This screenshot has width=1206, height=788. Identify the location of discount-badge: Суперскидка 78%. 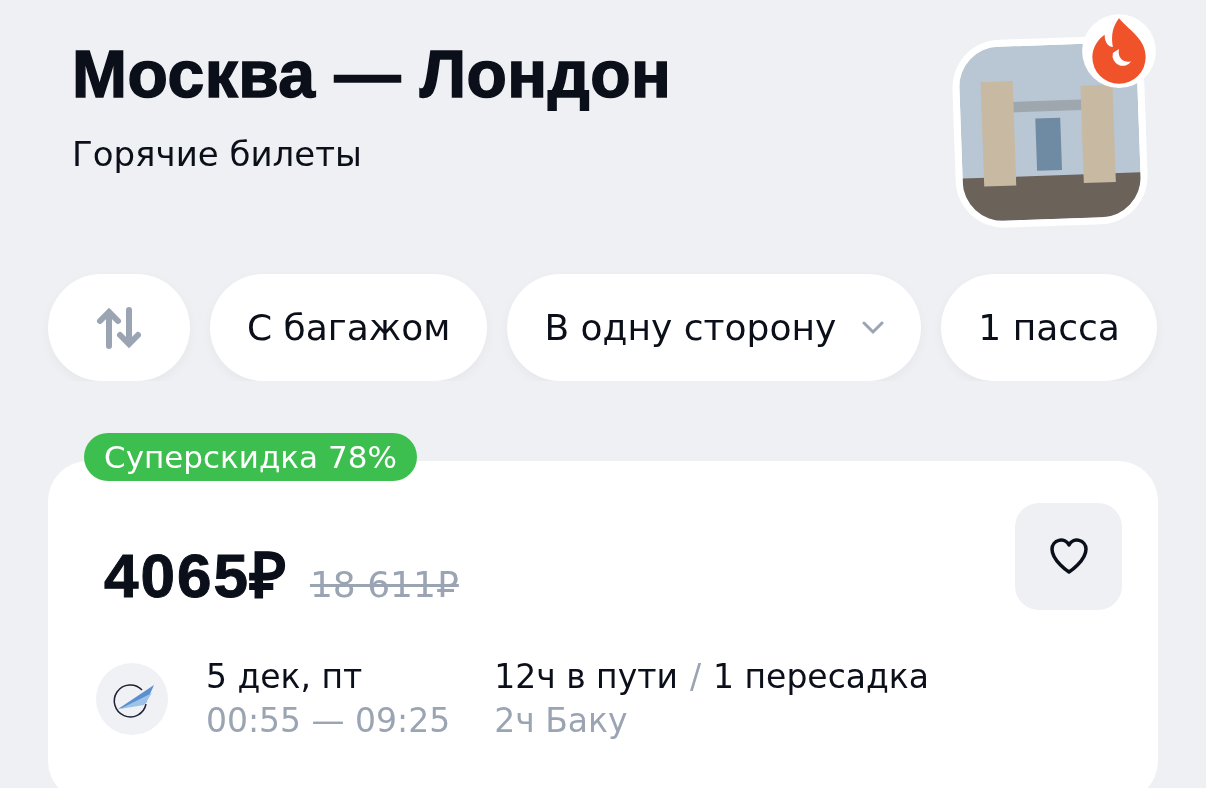
(250, 457).